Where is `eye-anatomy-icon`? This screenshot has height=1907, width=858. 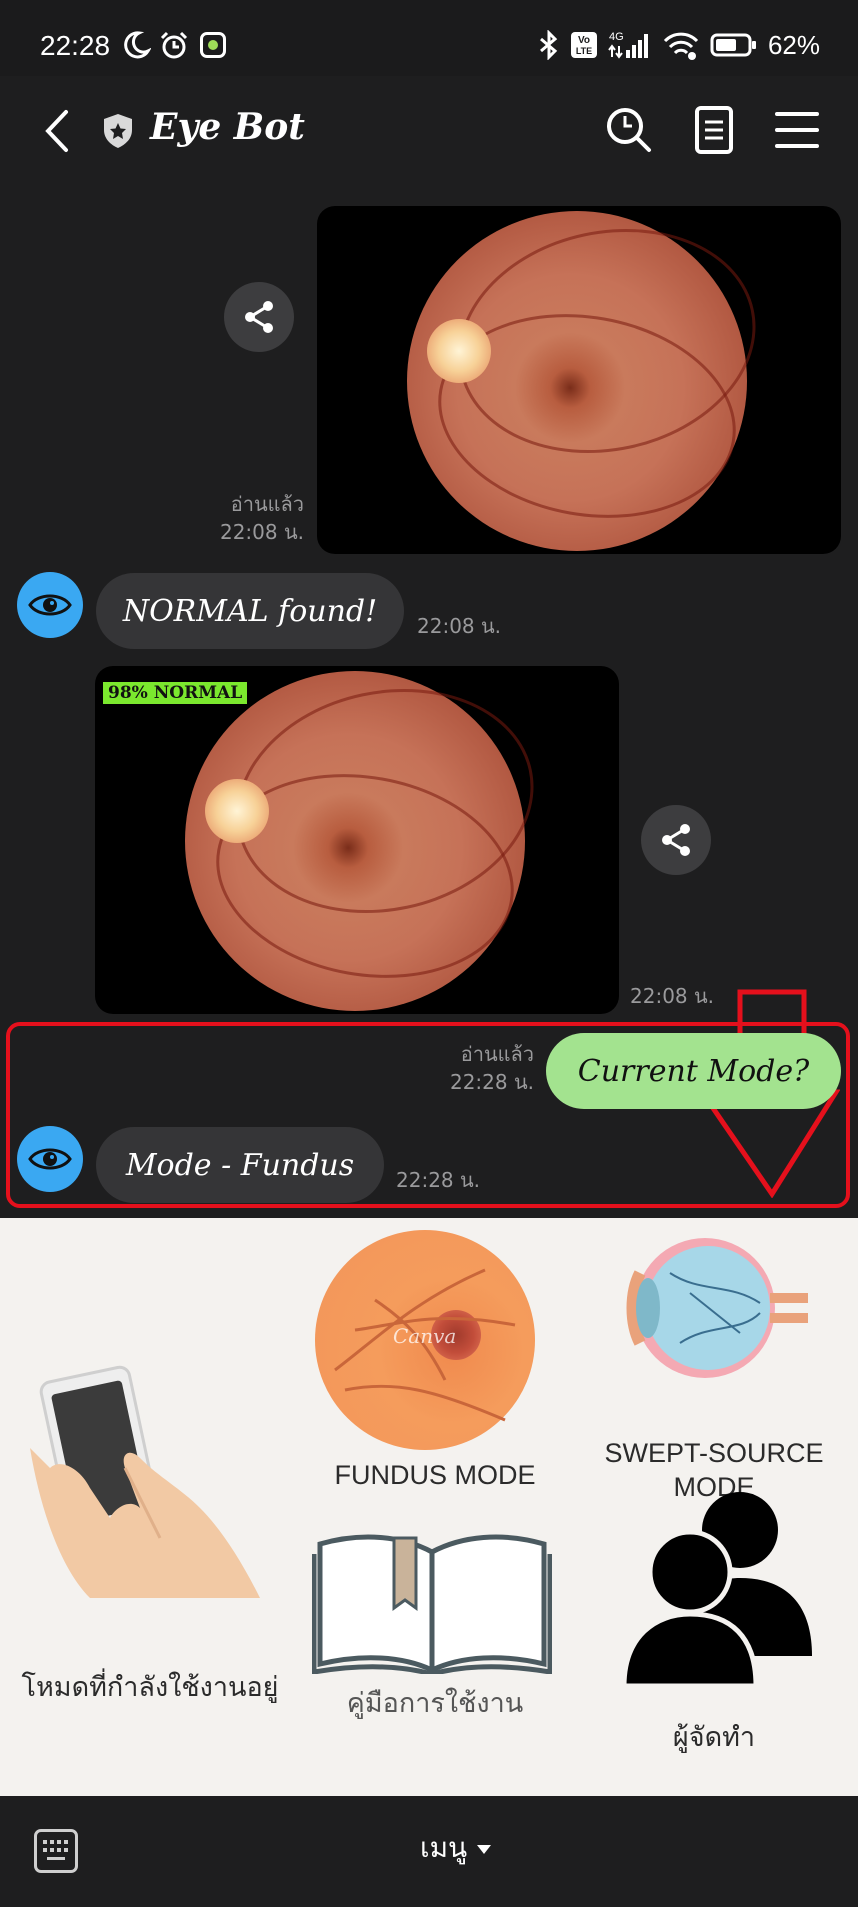 eye-anatomy-icon is located at coordinates (717, 1308).